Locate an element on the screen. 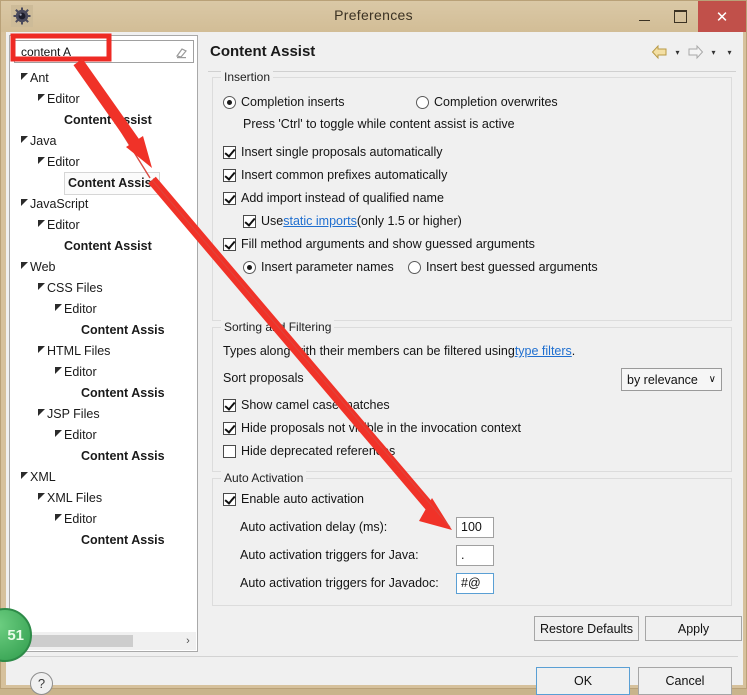 This screenshot has height=695, width=747. insert-common-prefixes-checkbox: Insert common prefixes automatically is located at coordinates (335, 175).